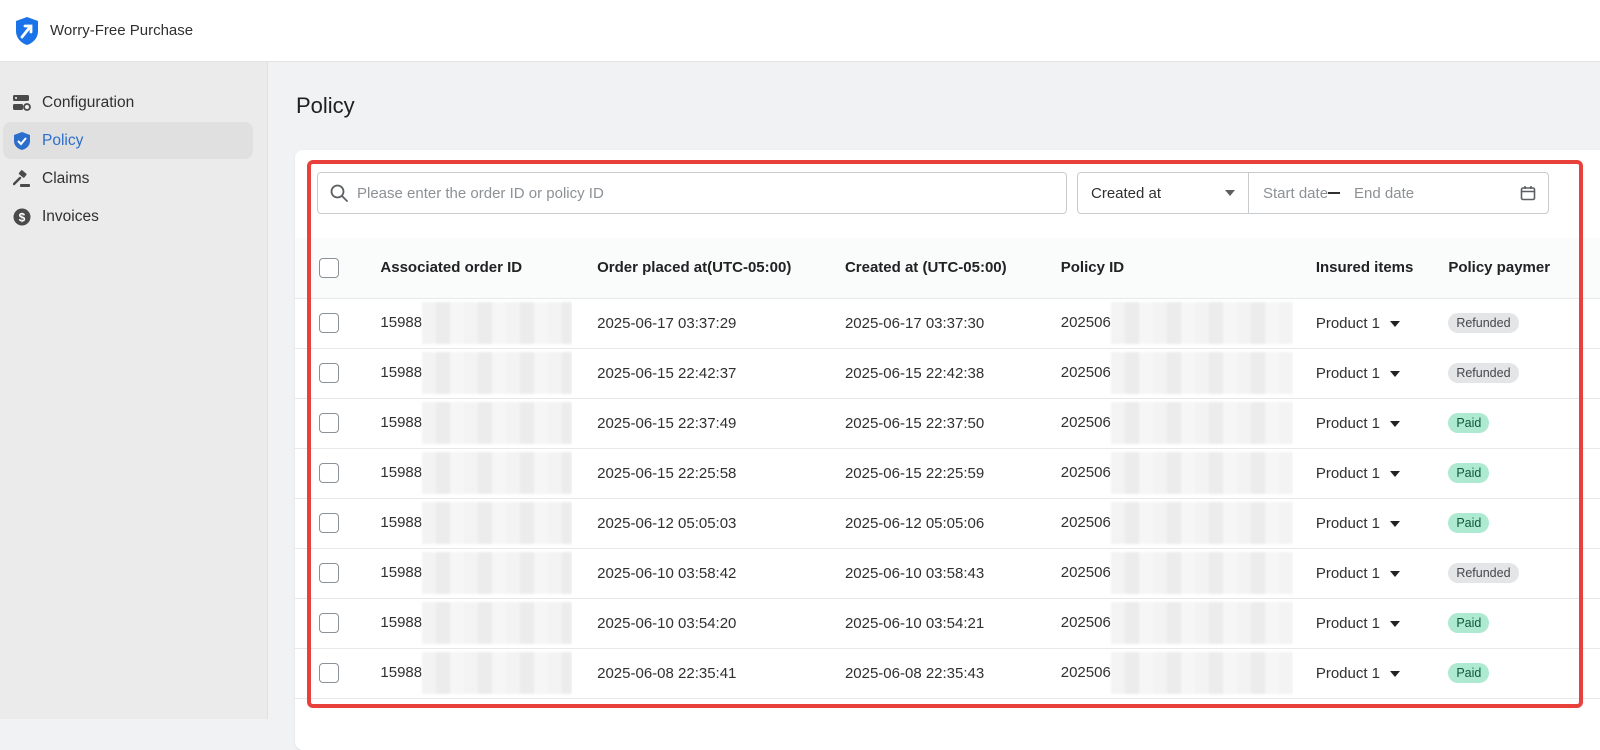 The image size is (1600, 750). What do you see at coordinates (463, 268) in the screenshot?
I see `column-header: Associated order ID` at bounding box center [463, 268].